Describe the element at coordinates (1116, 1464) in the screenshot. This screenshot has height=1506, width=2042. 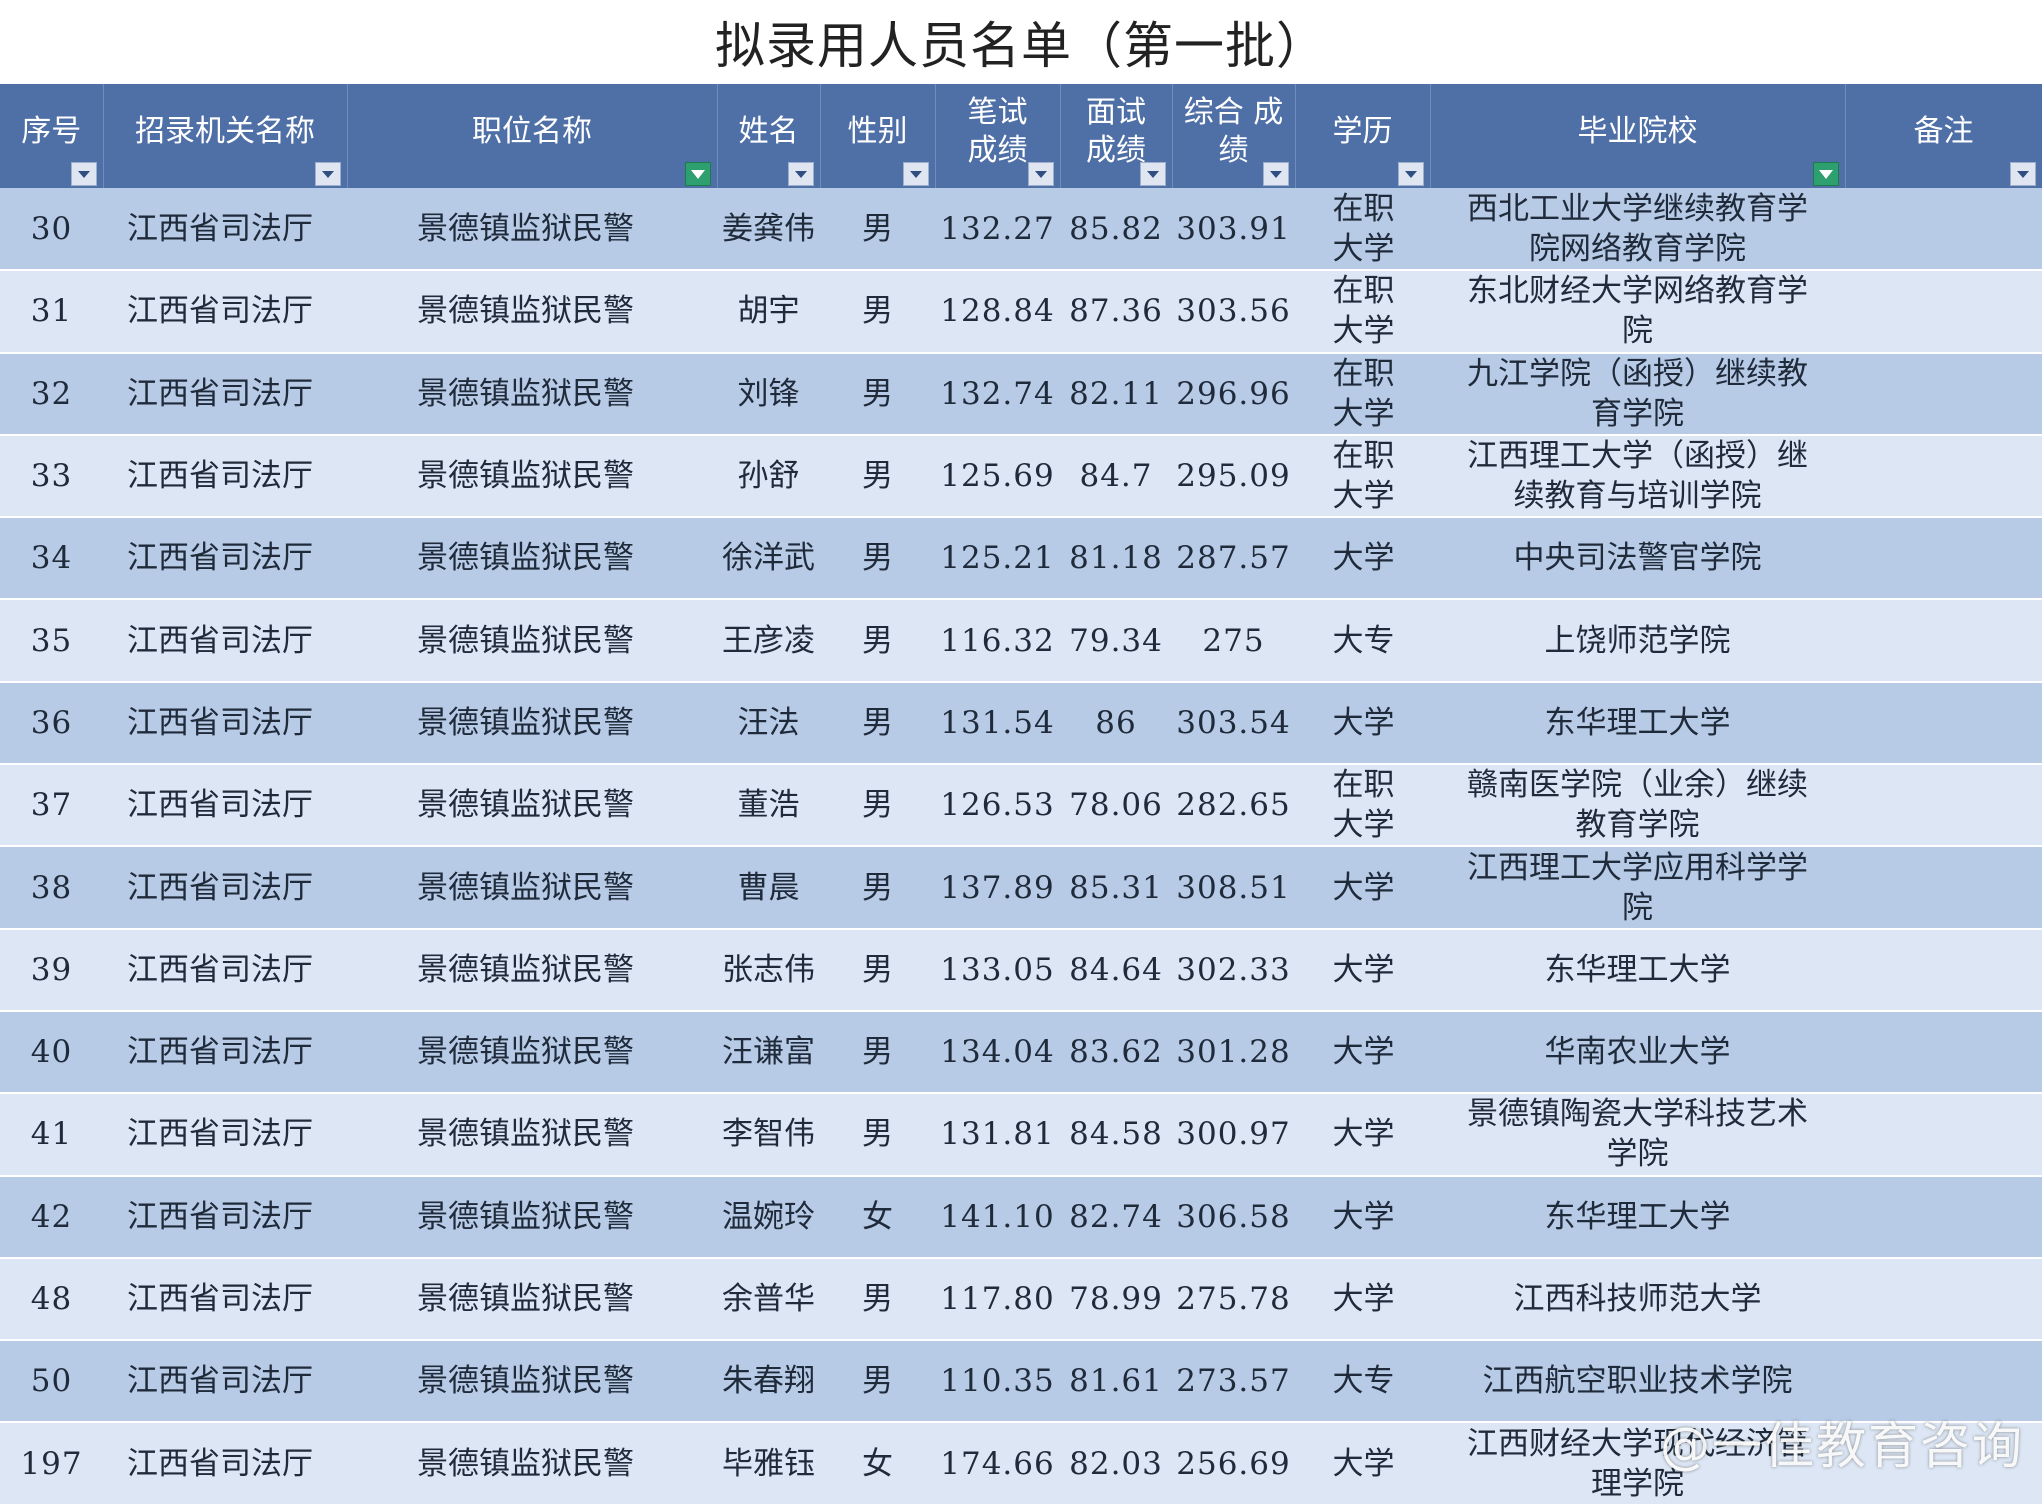
I see `table-cell: 82.03` at that location.